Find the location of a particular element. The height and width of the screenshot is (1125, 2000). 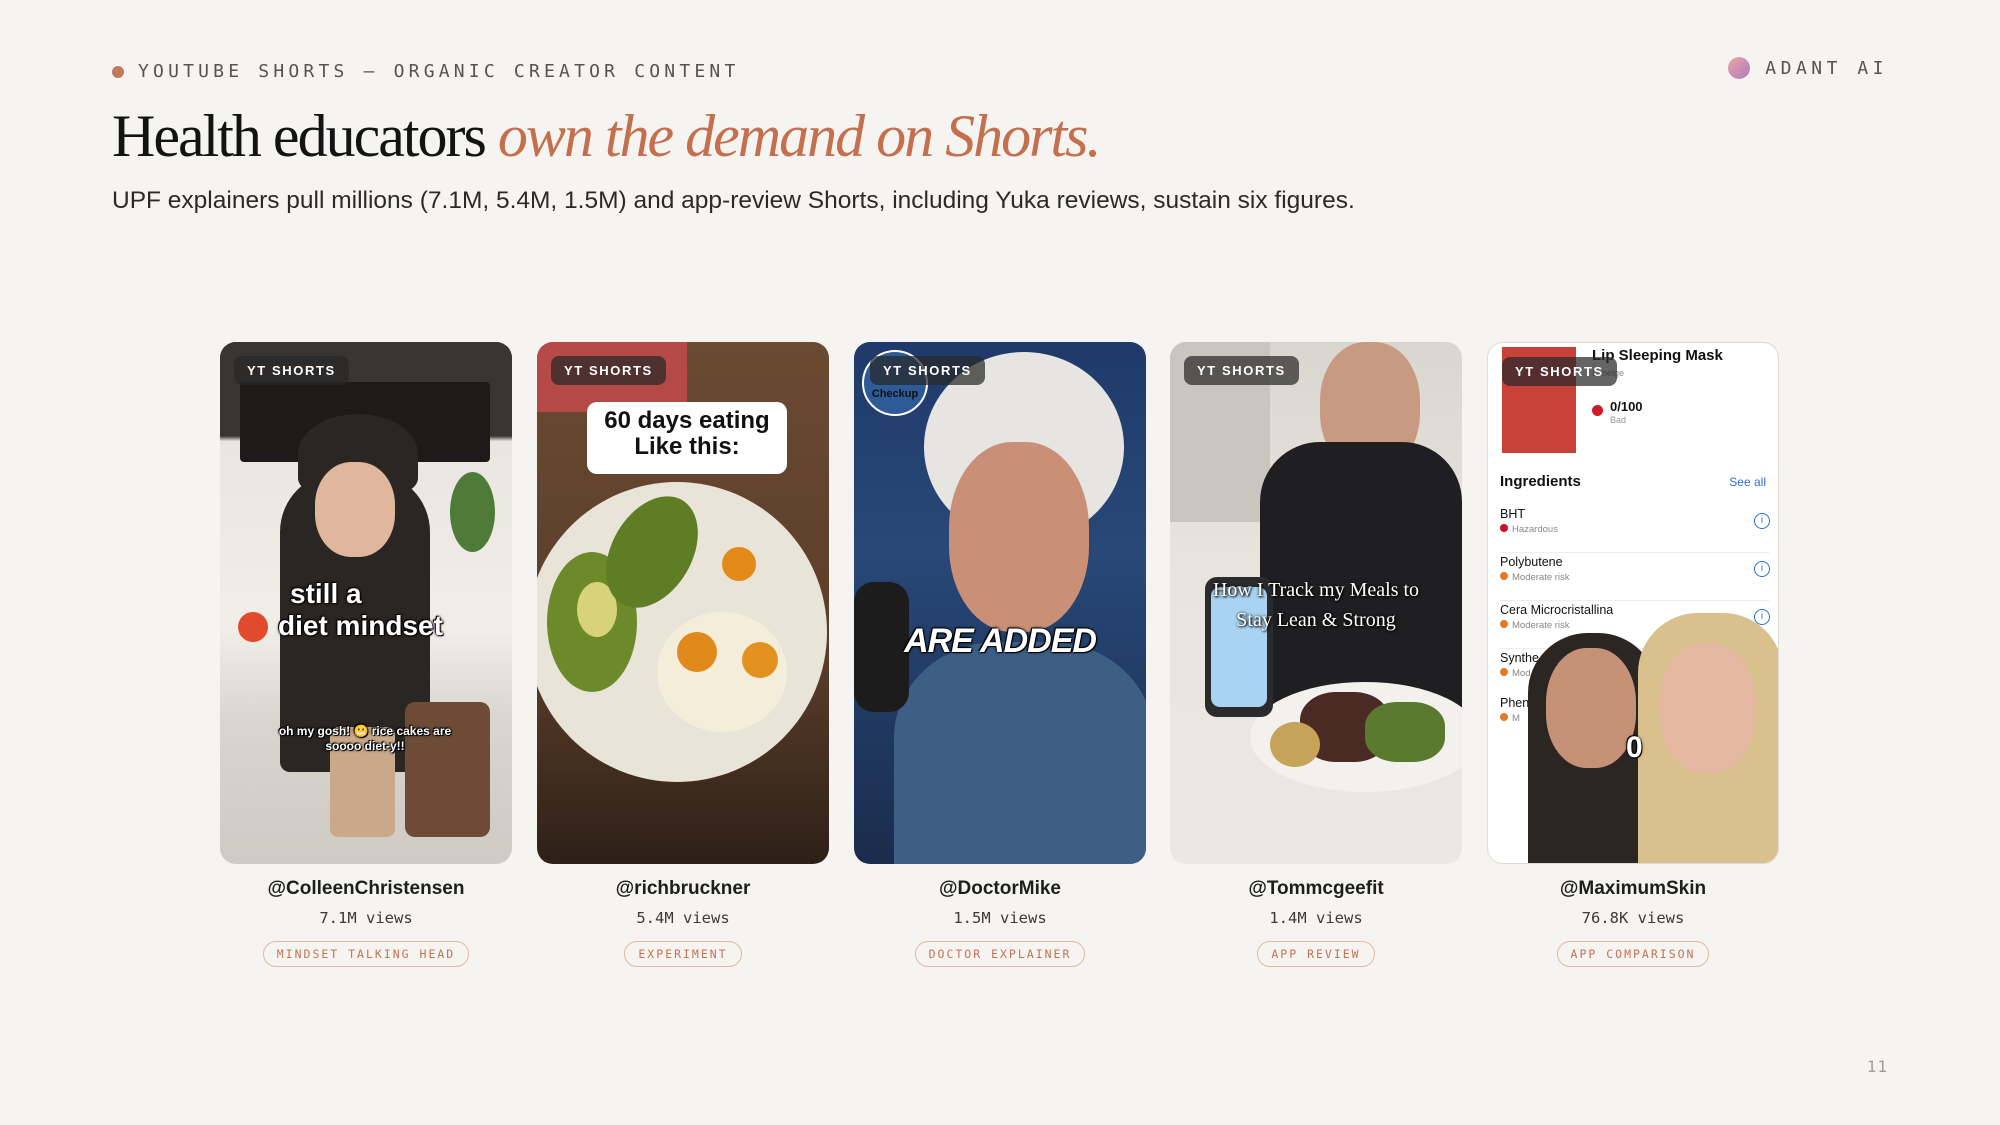

score-value: 0/100 is located at coordinates (1626, 406).